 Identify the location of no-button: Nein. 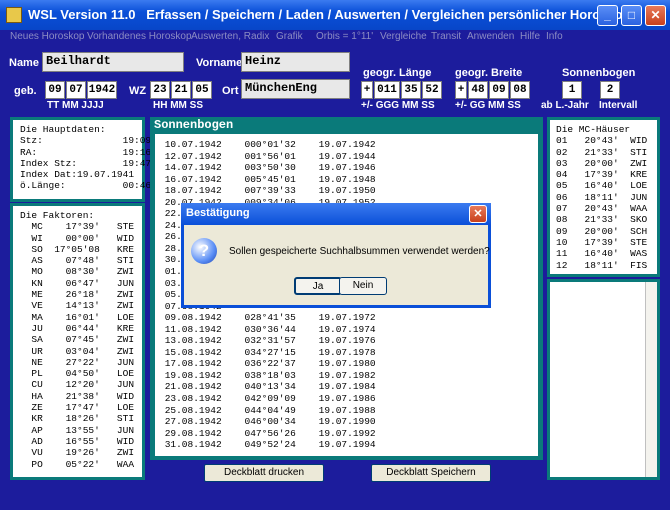
(363, 286).